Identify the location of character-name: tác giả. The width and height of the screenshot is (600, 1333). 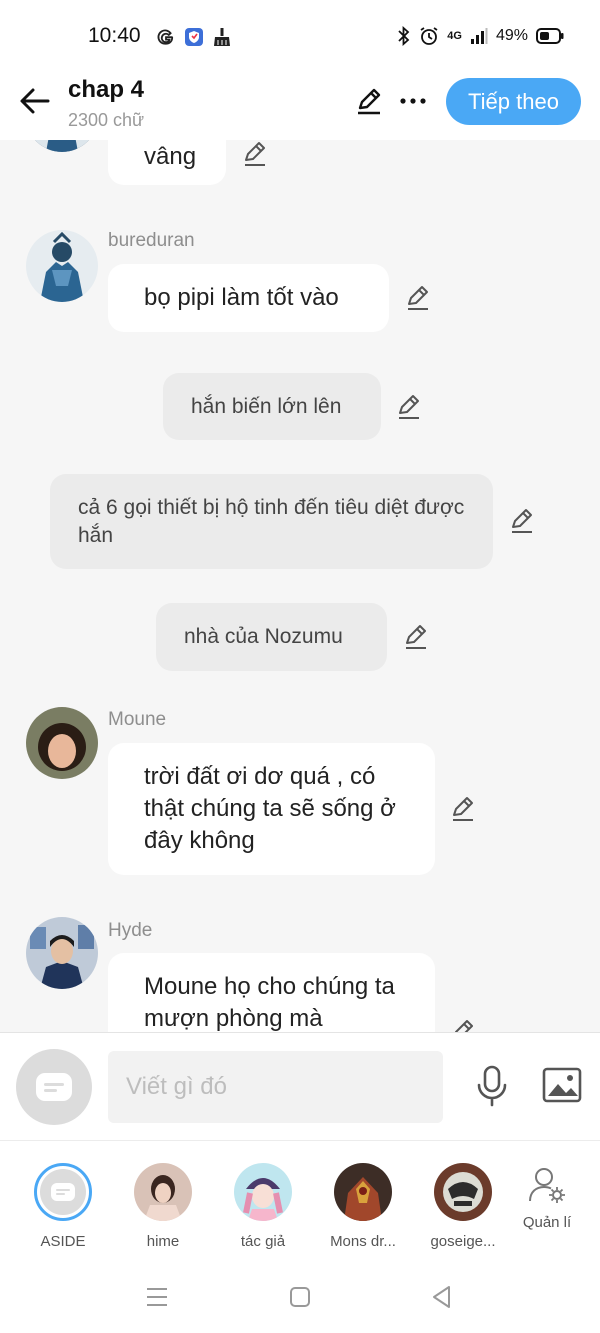
(263, 1241).